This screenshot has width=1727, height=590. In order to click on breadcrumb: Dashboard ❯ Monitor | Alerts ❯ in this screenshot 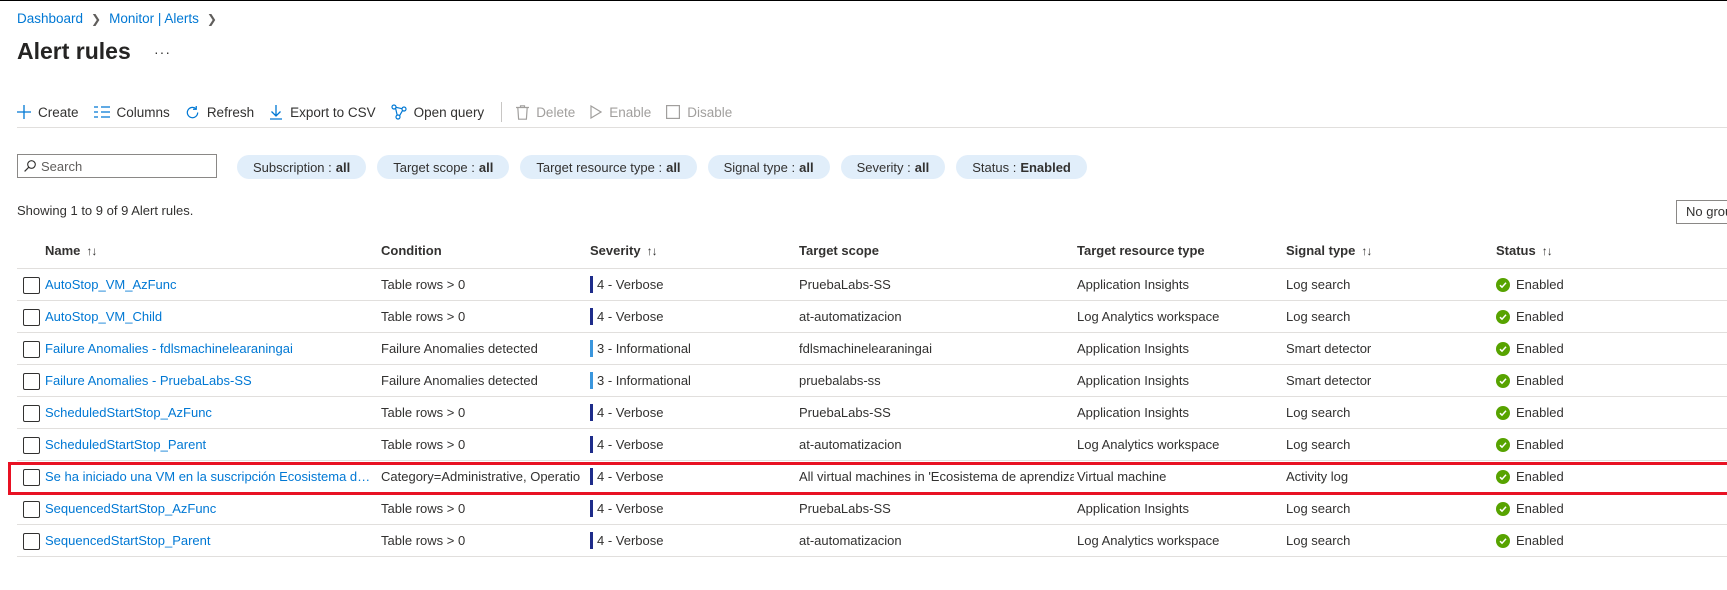, I will do `click(121, 18)`.